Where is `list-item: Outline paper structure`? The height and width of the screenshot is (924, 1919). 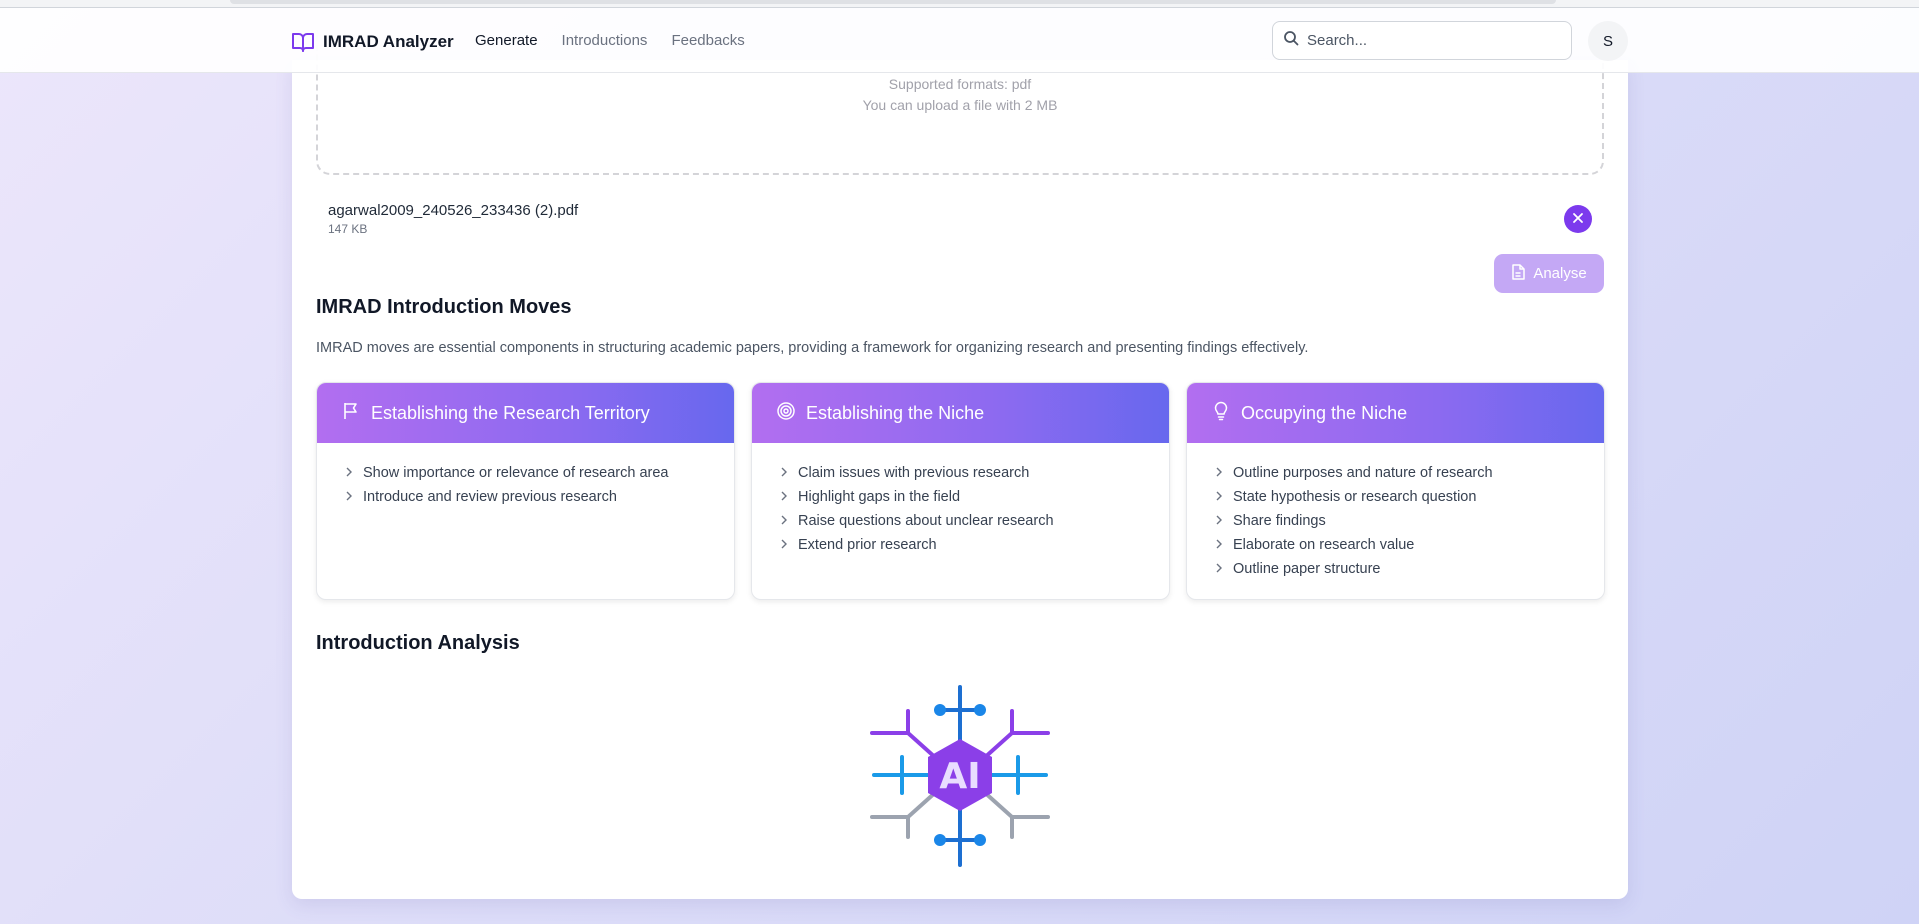 list-item: Outline paper structure is located at coordinates (1409, 569).